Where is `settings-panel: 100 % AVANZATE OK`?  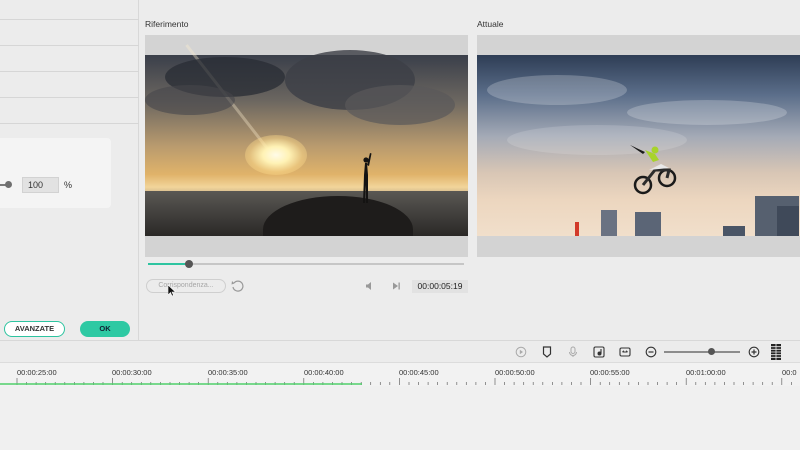 settings-panel: 100 % AVANZATE OK is located at coordinates (69, 170).